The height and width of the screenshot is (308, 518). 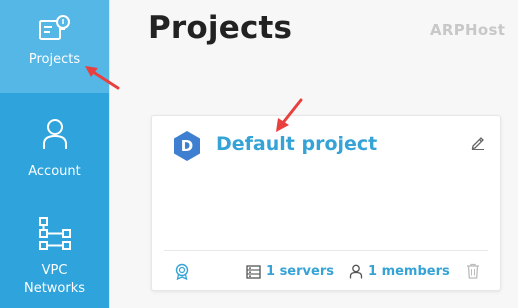 What do you see at coordinates (289, 115) in the screenshot?
I see `annotation-arrow-project-title` at bounding box center [289, 115].